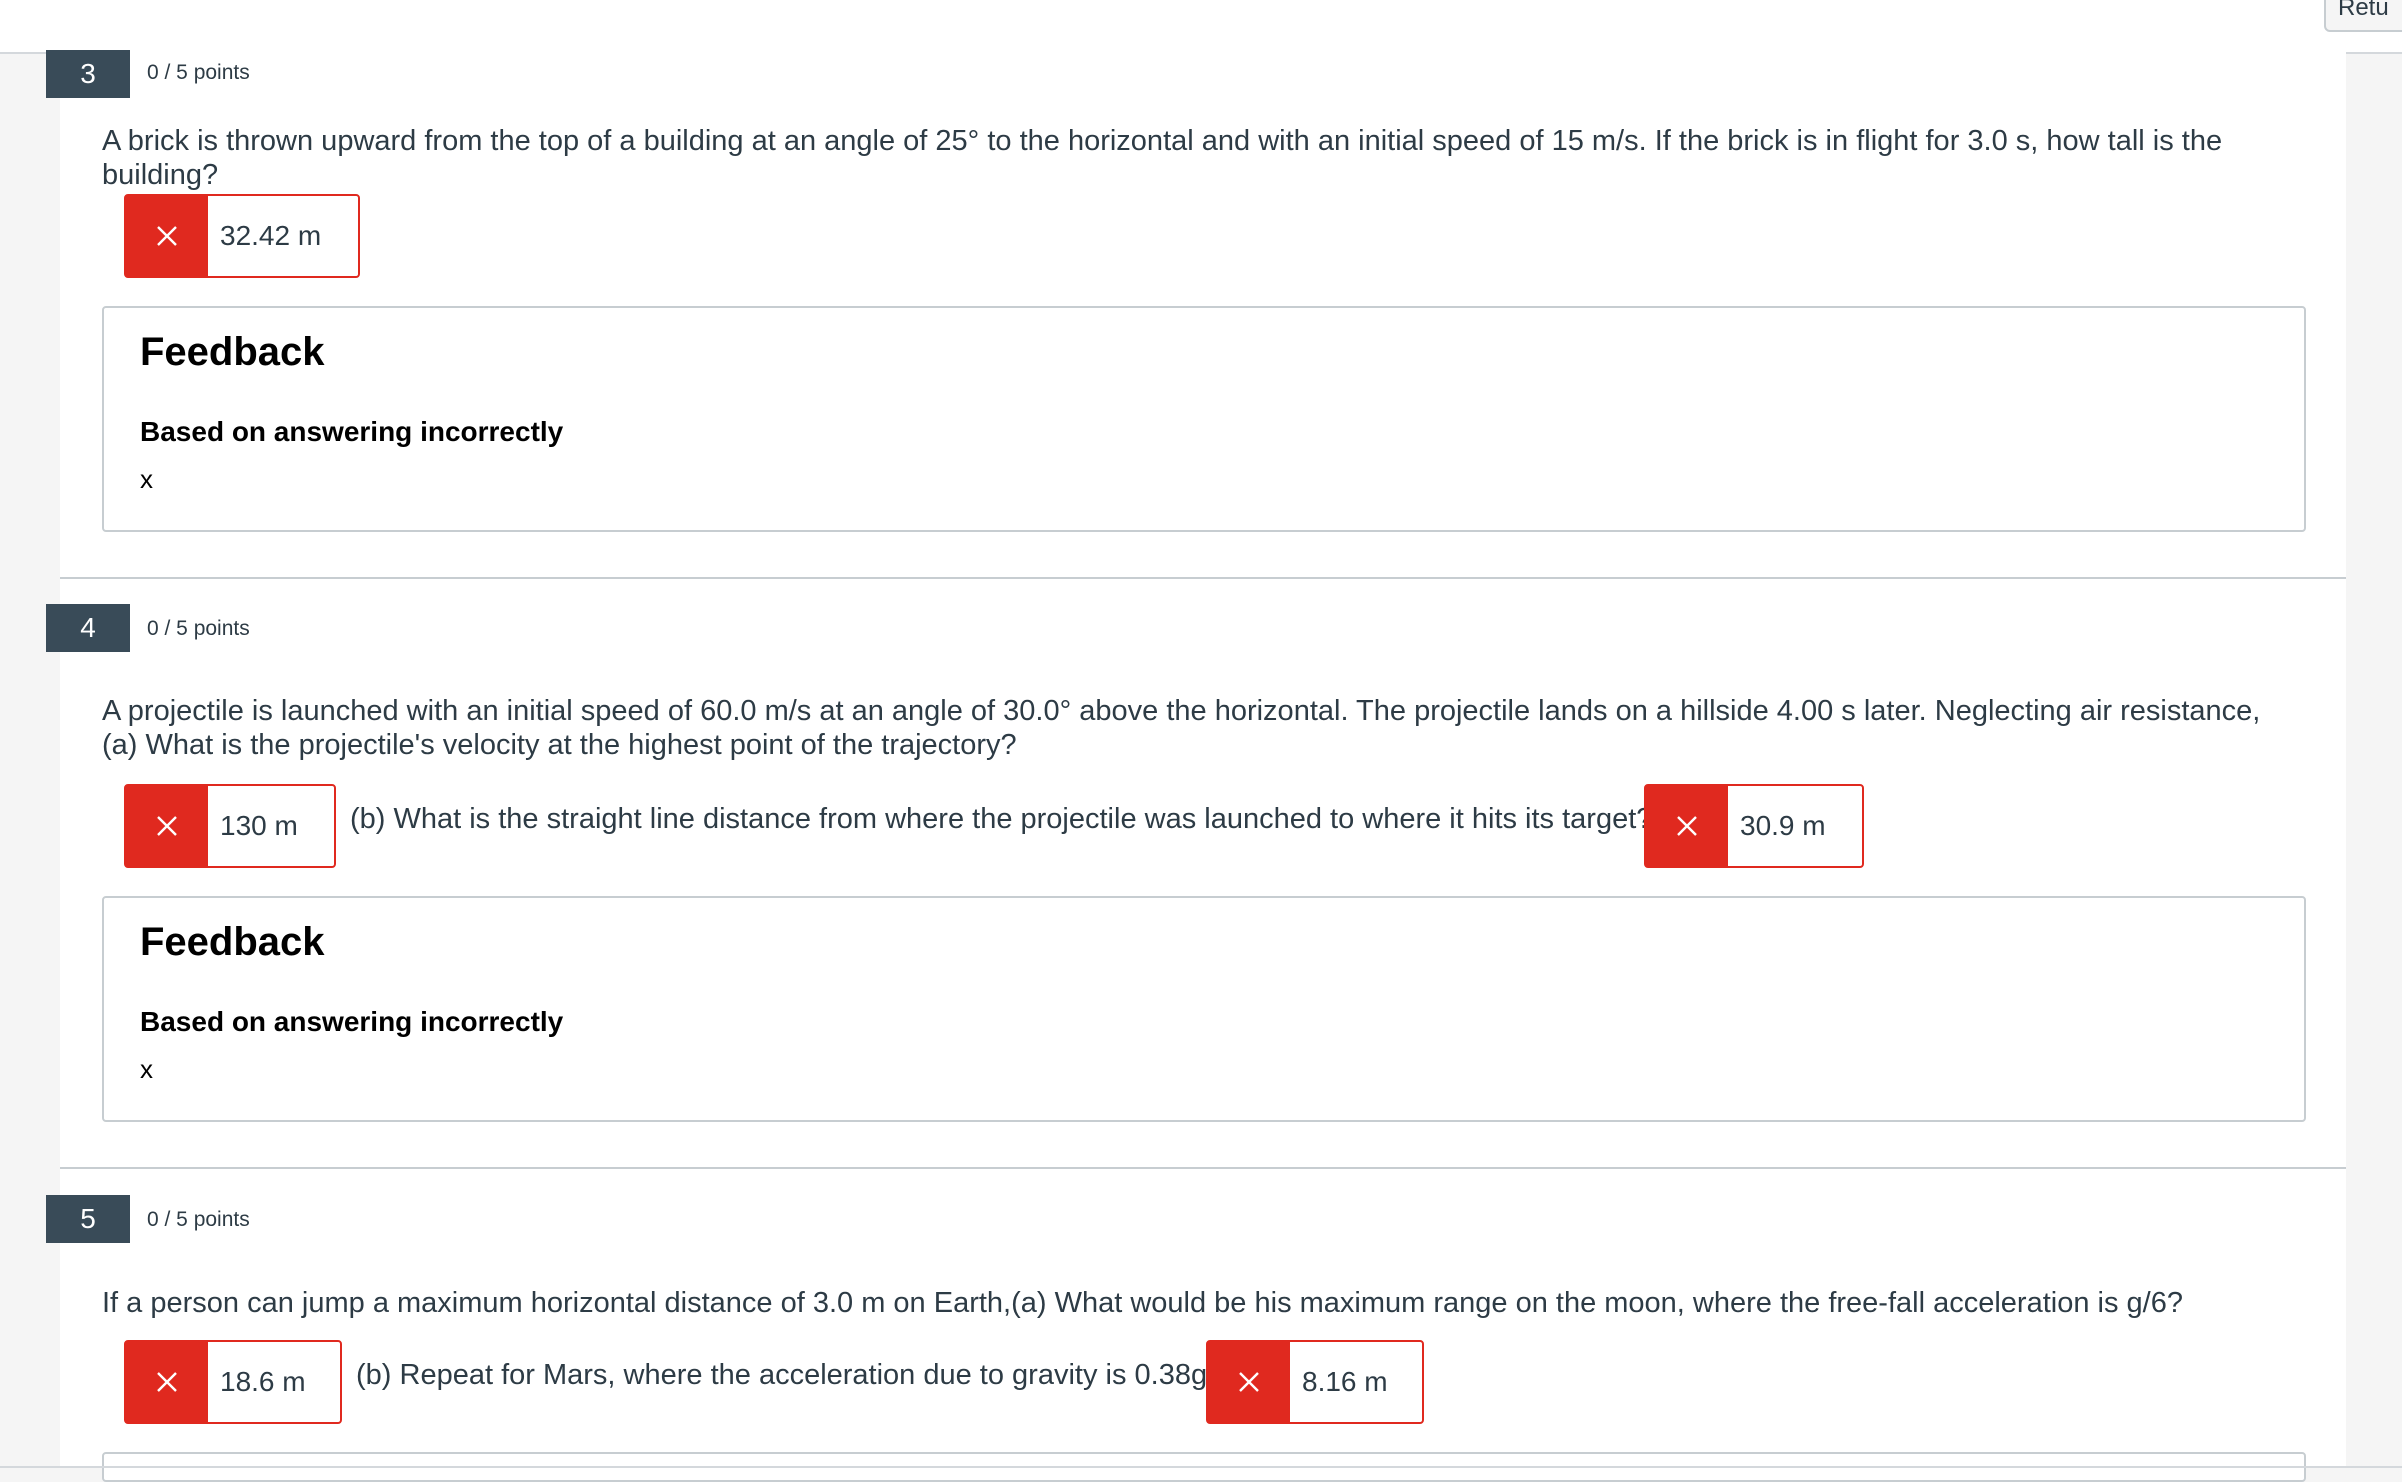 This screenshot has width=2402, height=1482. I want to click on incorrect-answer-b: 8.16 m, so click(1315, 1382).